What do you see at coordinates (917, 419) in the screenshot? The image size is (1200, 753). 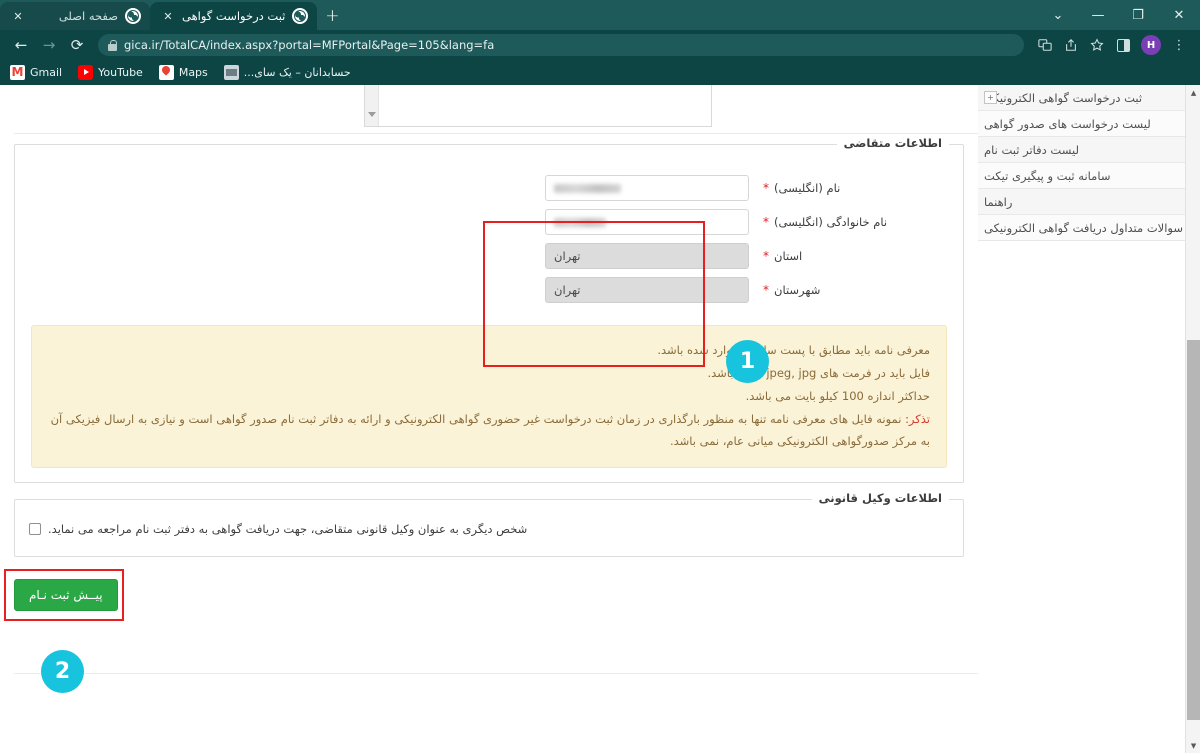 I see `notice-warning-tag: تذکر:` at bounding box center [917, 419].